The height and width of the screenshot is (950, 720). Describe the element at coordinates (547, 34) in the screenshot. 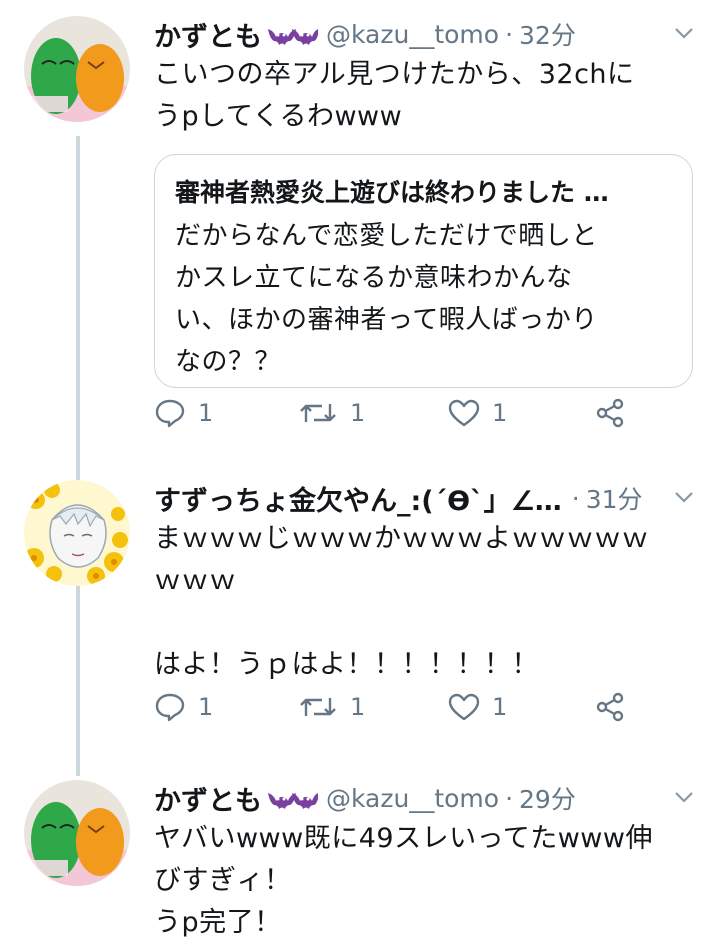

I see `timestamp: 32分` at that location.